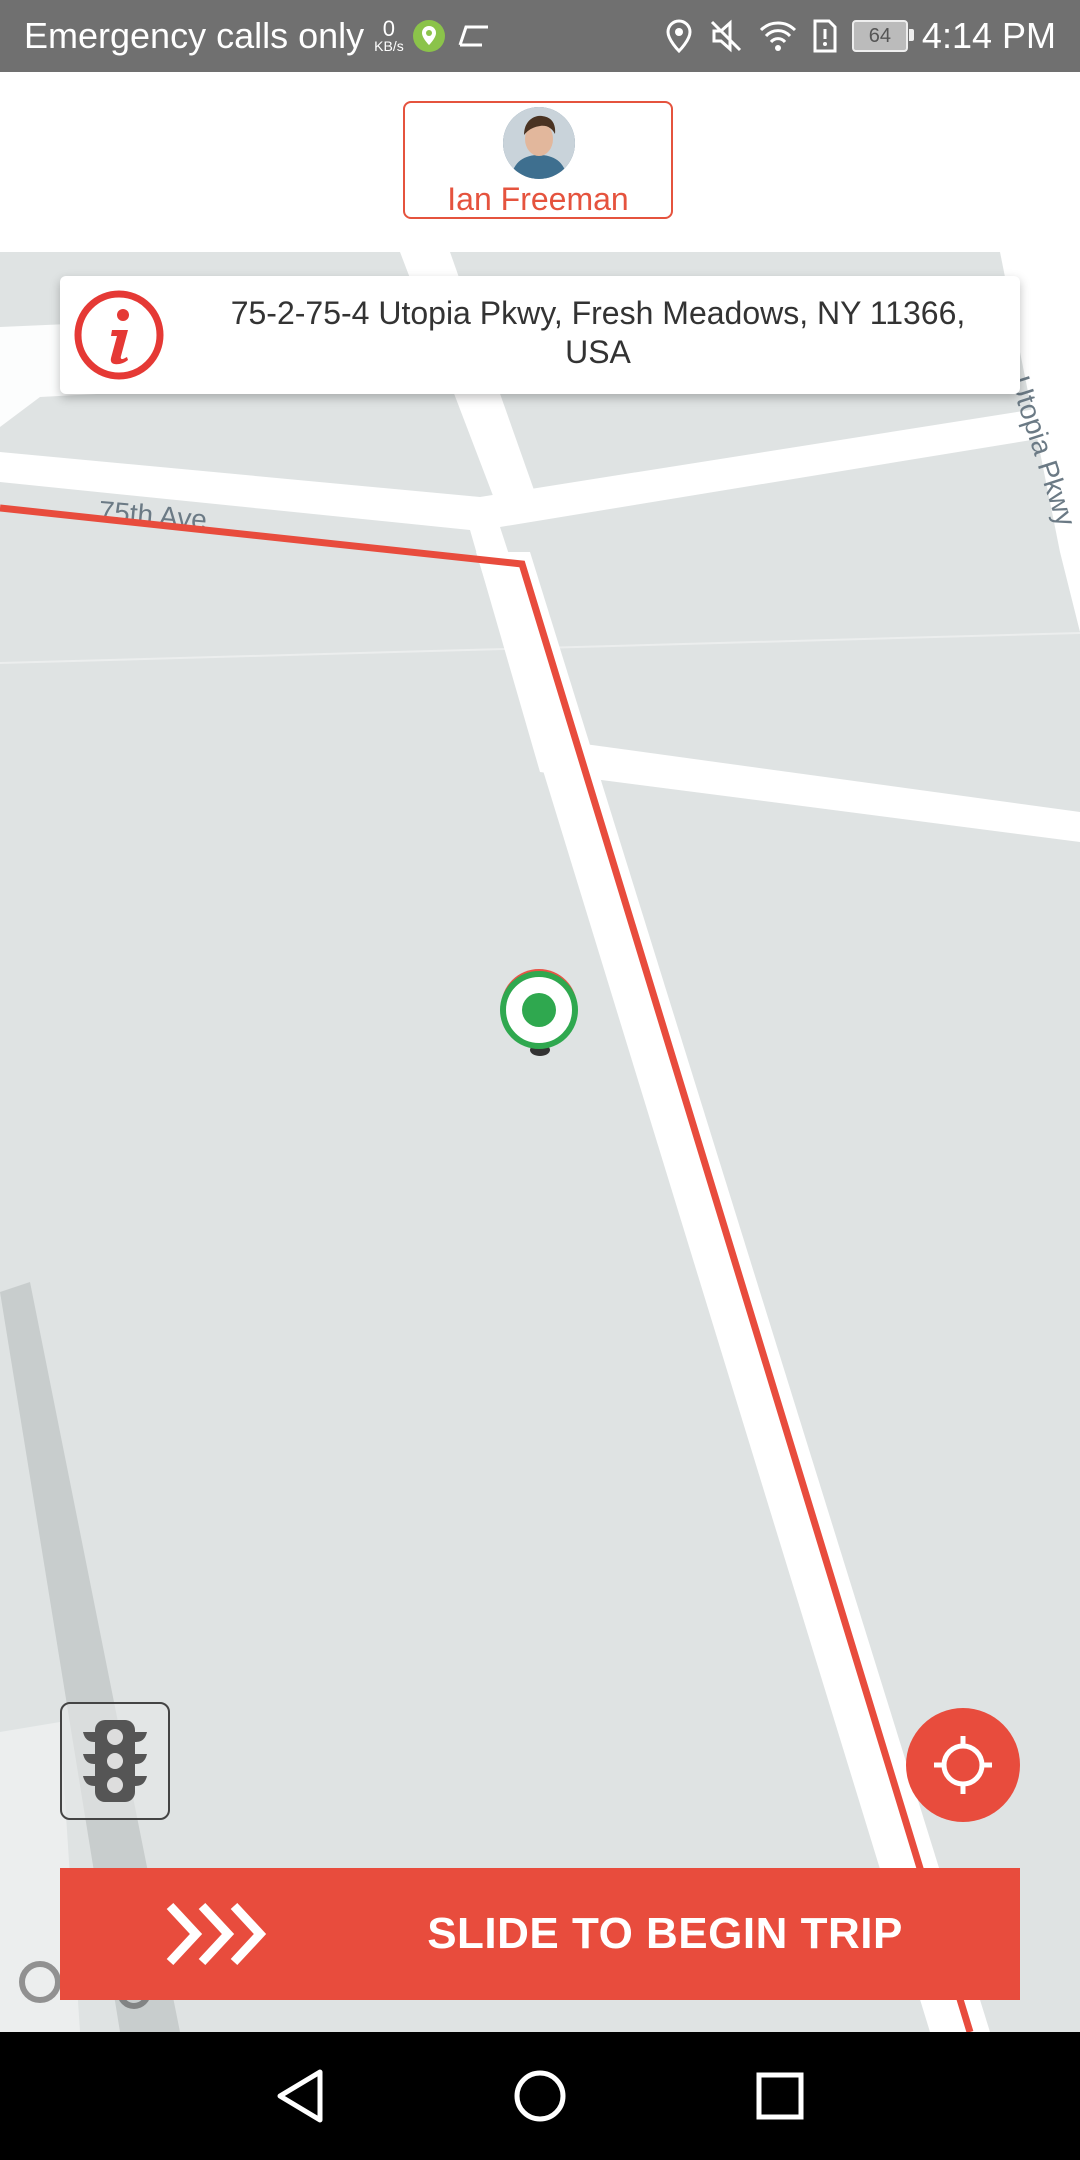  Describe the element at coordinates (300, 2096) in the screenshot. I see `back-icon` at that location.